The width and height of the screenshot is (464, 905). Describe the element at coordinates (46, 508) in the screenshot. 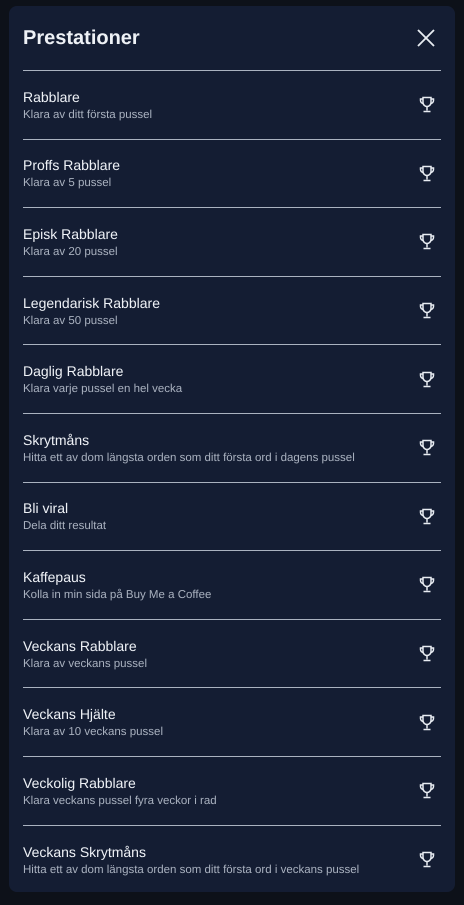

I see `achievement-title: Bli viral` at that location.